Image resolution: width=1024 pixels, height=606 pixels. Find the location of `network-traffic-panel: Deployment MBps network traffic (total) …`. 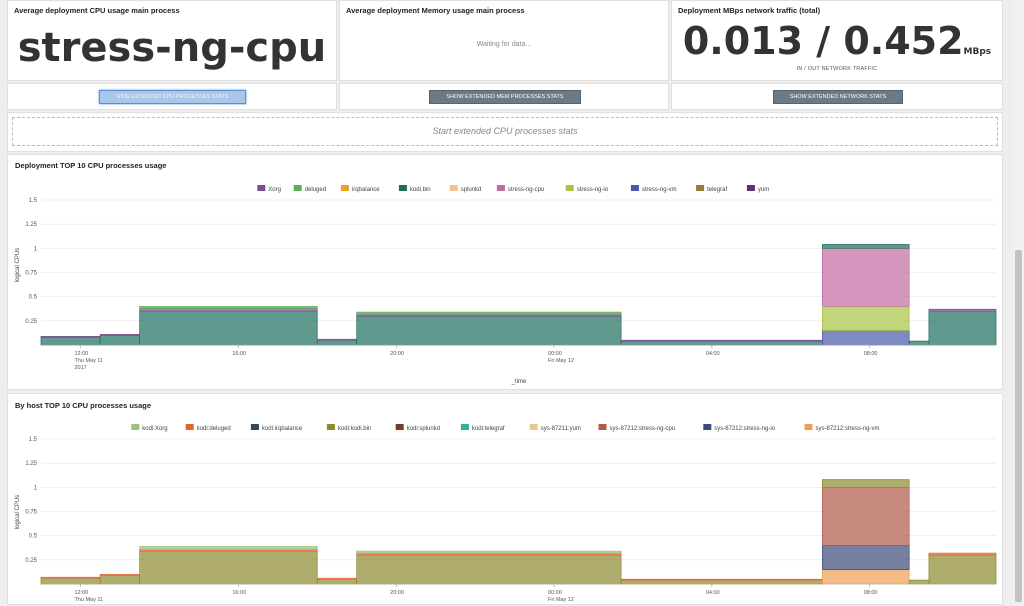

network-traffic-panel: Deployment MBps network traffic (total) … is located at coordinates (837, 40).